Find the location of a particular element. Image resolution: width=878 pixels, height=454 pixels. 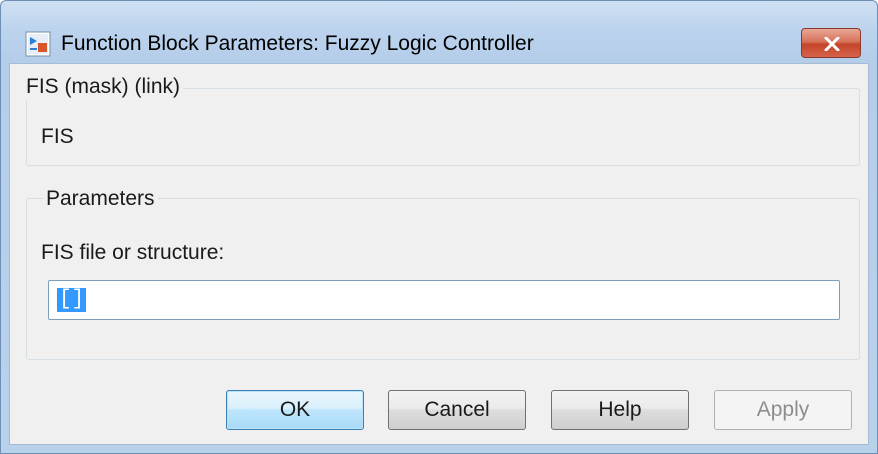

close-button is located at coordinates (831, 43).